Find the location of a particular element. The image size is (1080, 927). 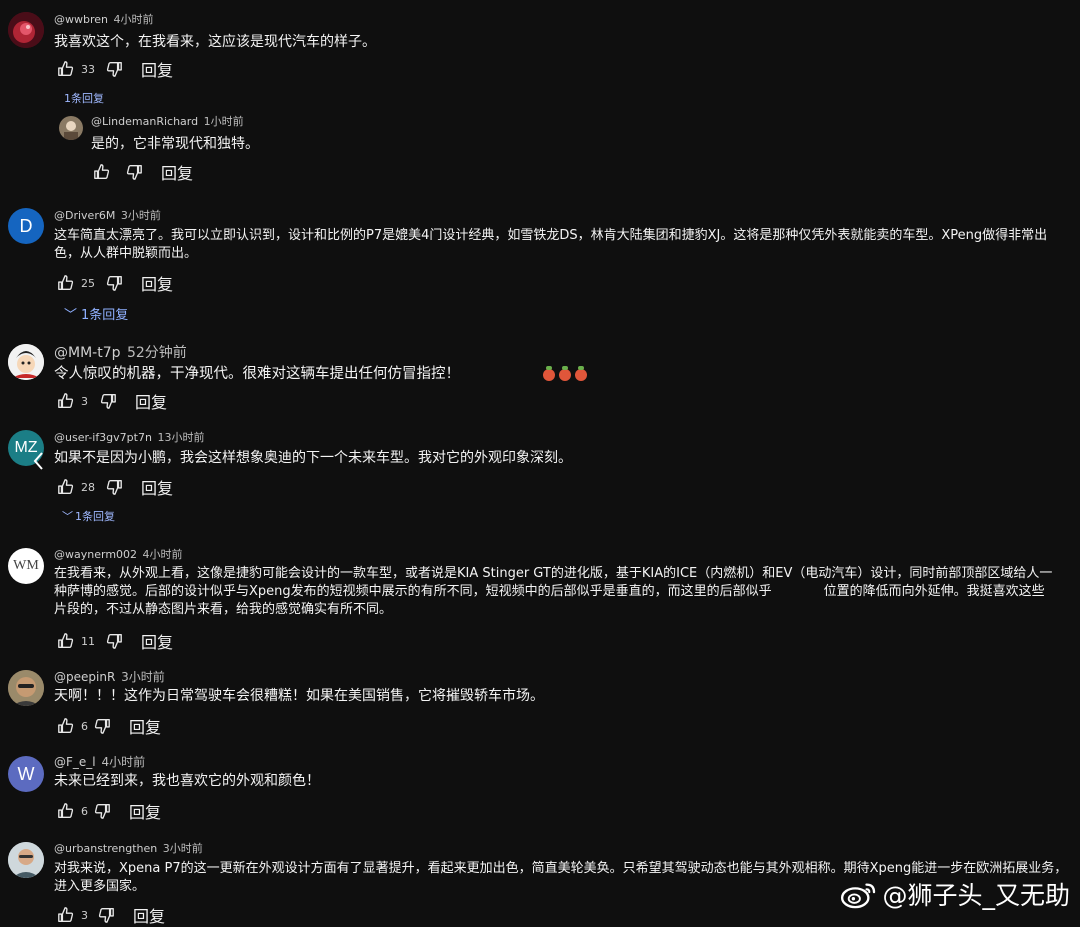

reply-author: @LindemanRichard 1小时前 is located at coordinates (167, 121).